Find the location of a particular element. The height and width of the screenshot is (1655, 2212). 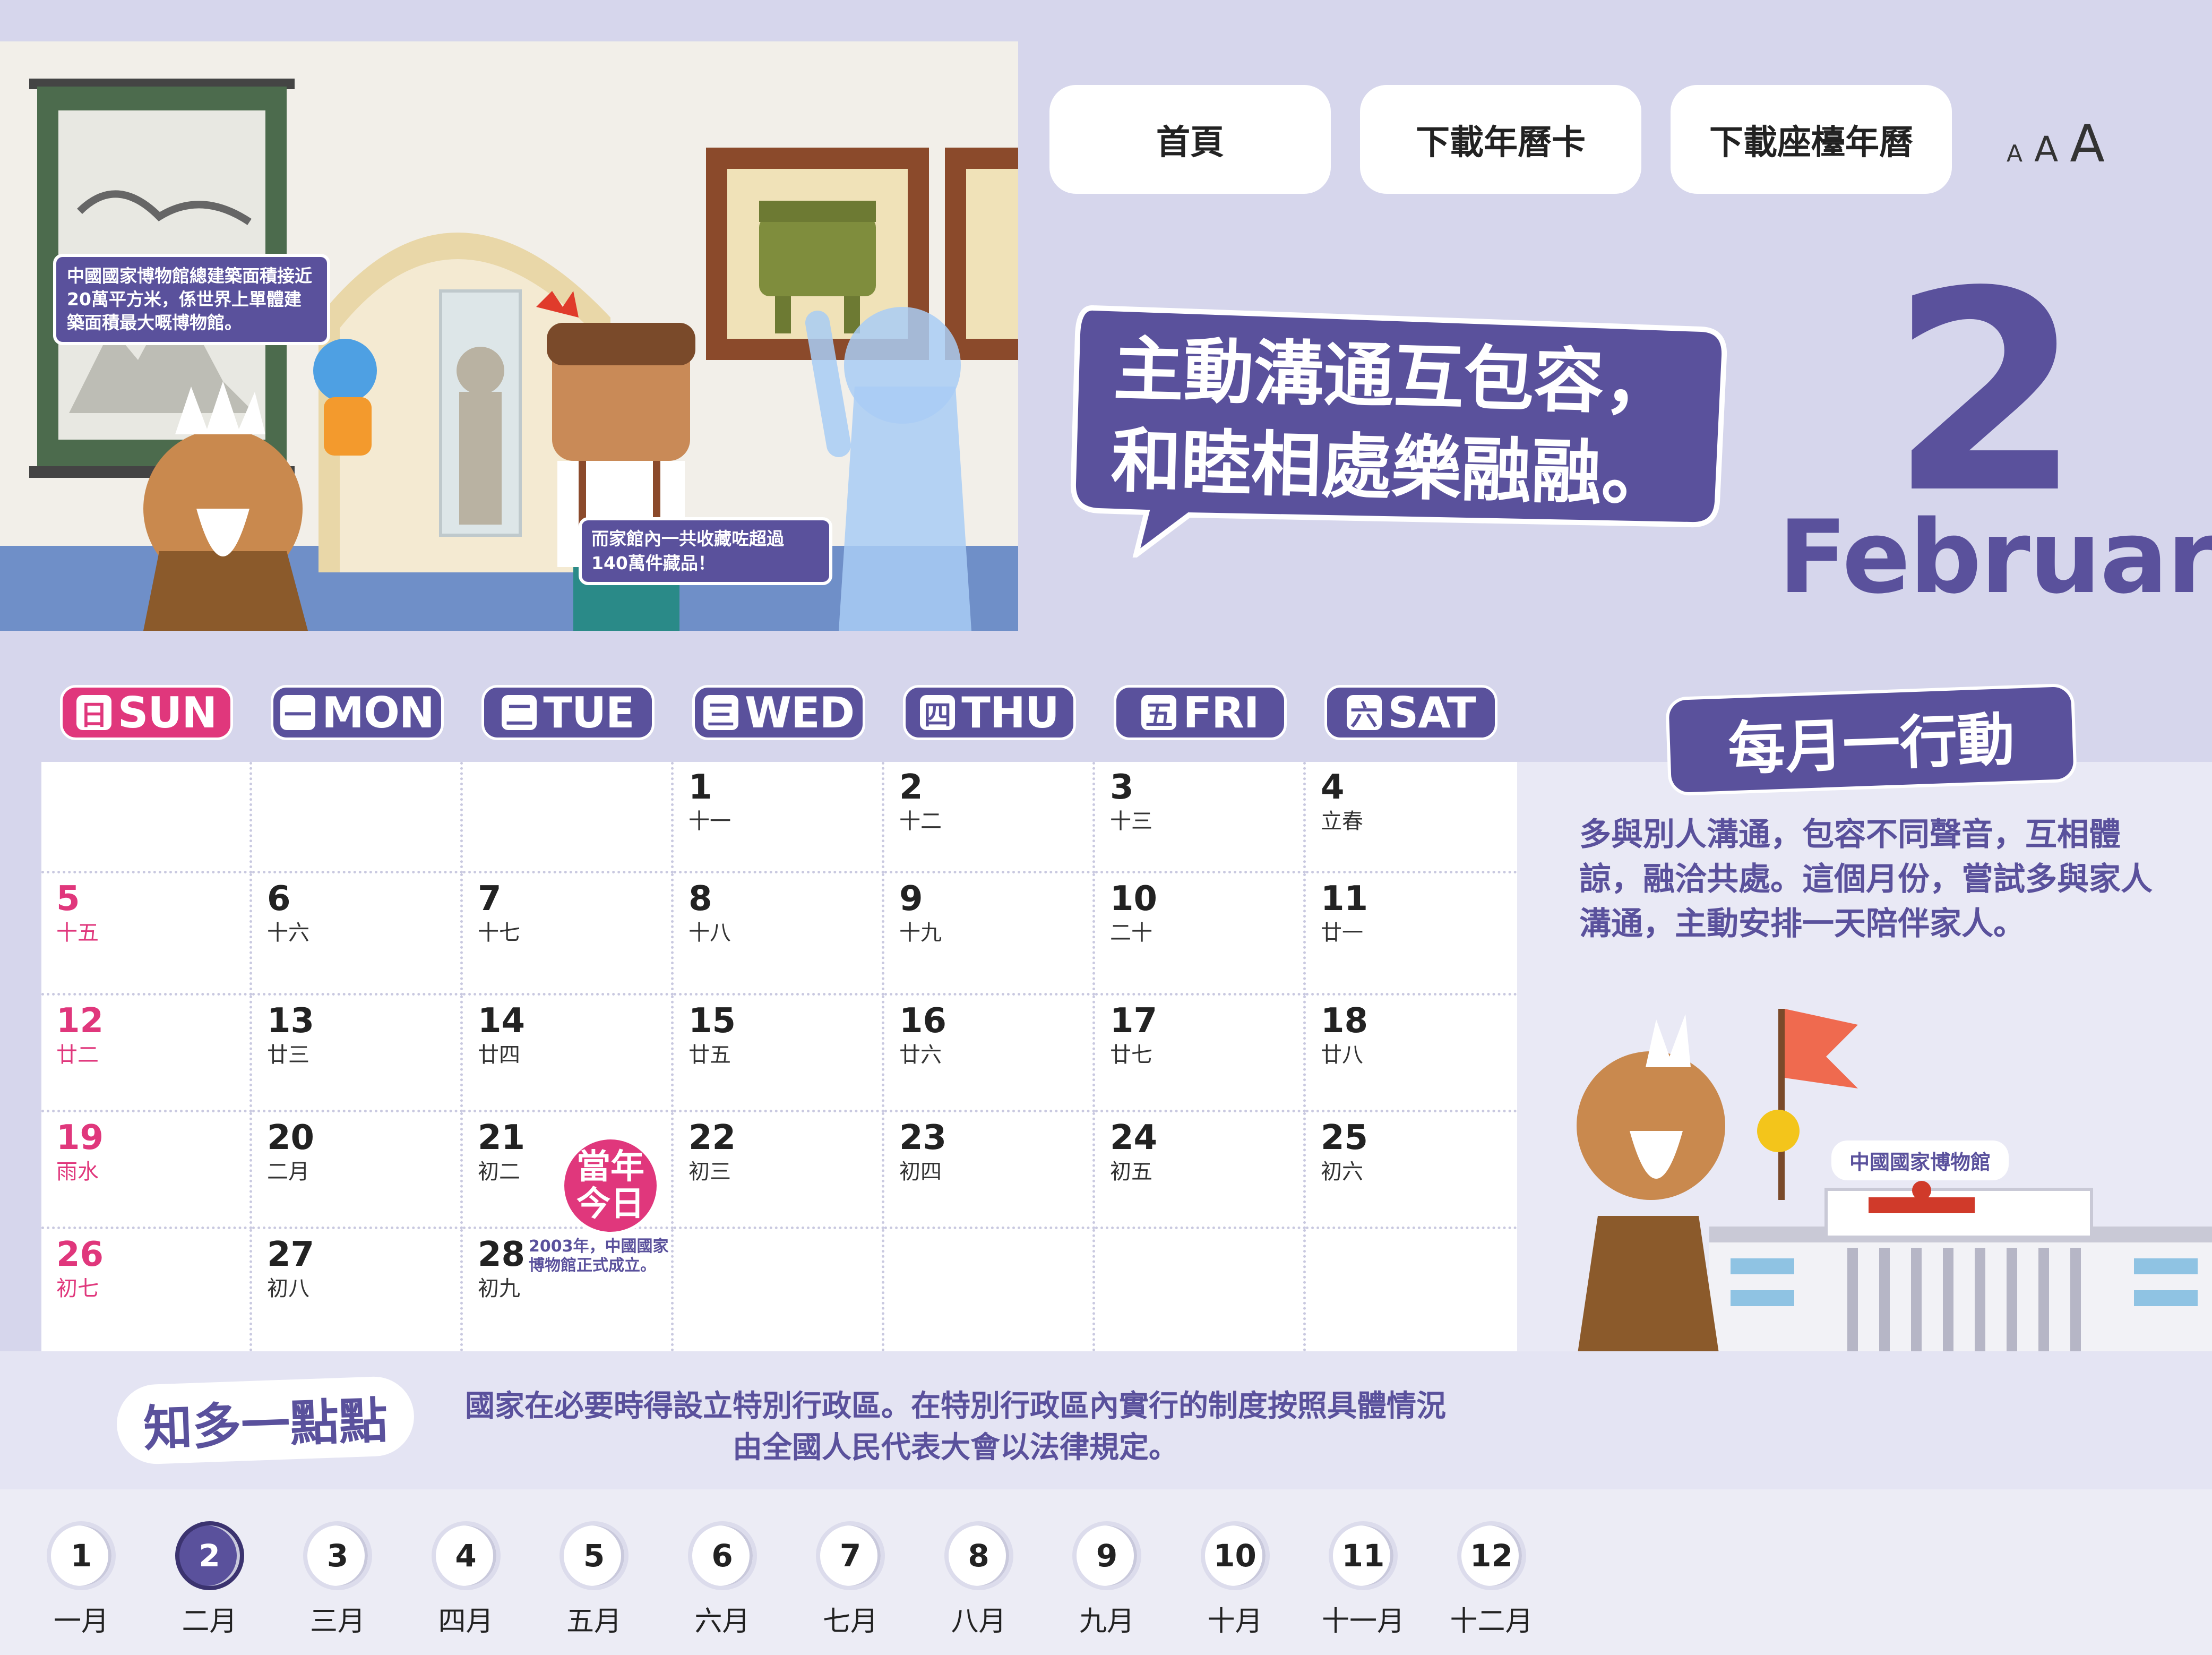

download-calendar-card-button: 下載年曆卡 is located at coordinates (1500, 139).